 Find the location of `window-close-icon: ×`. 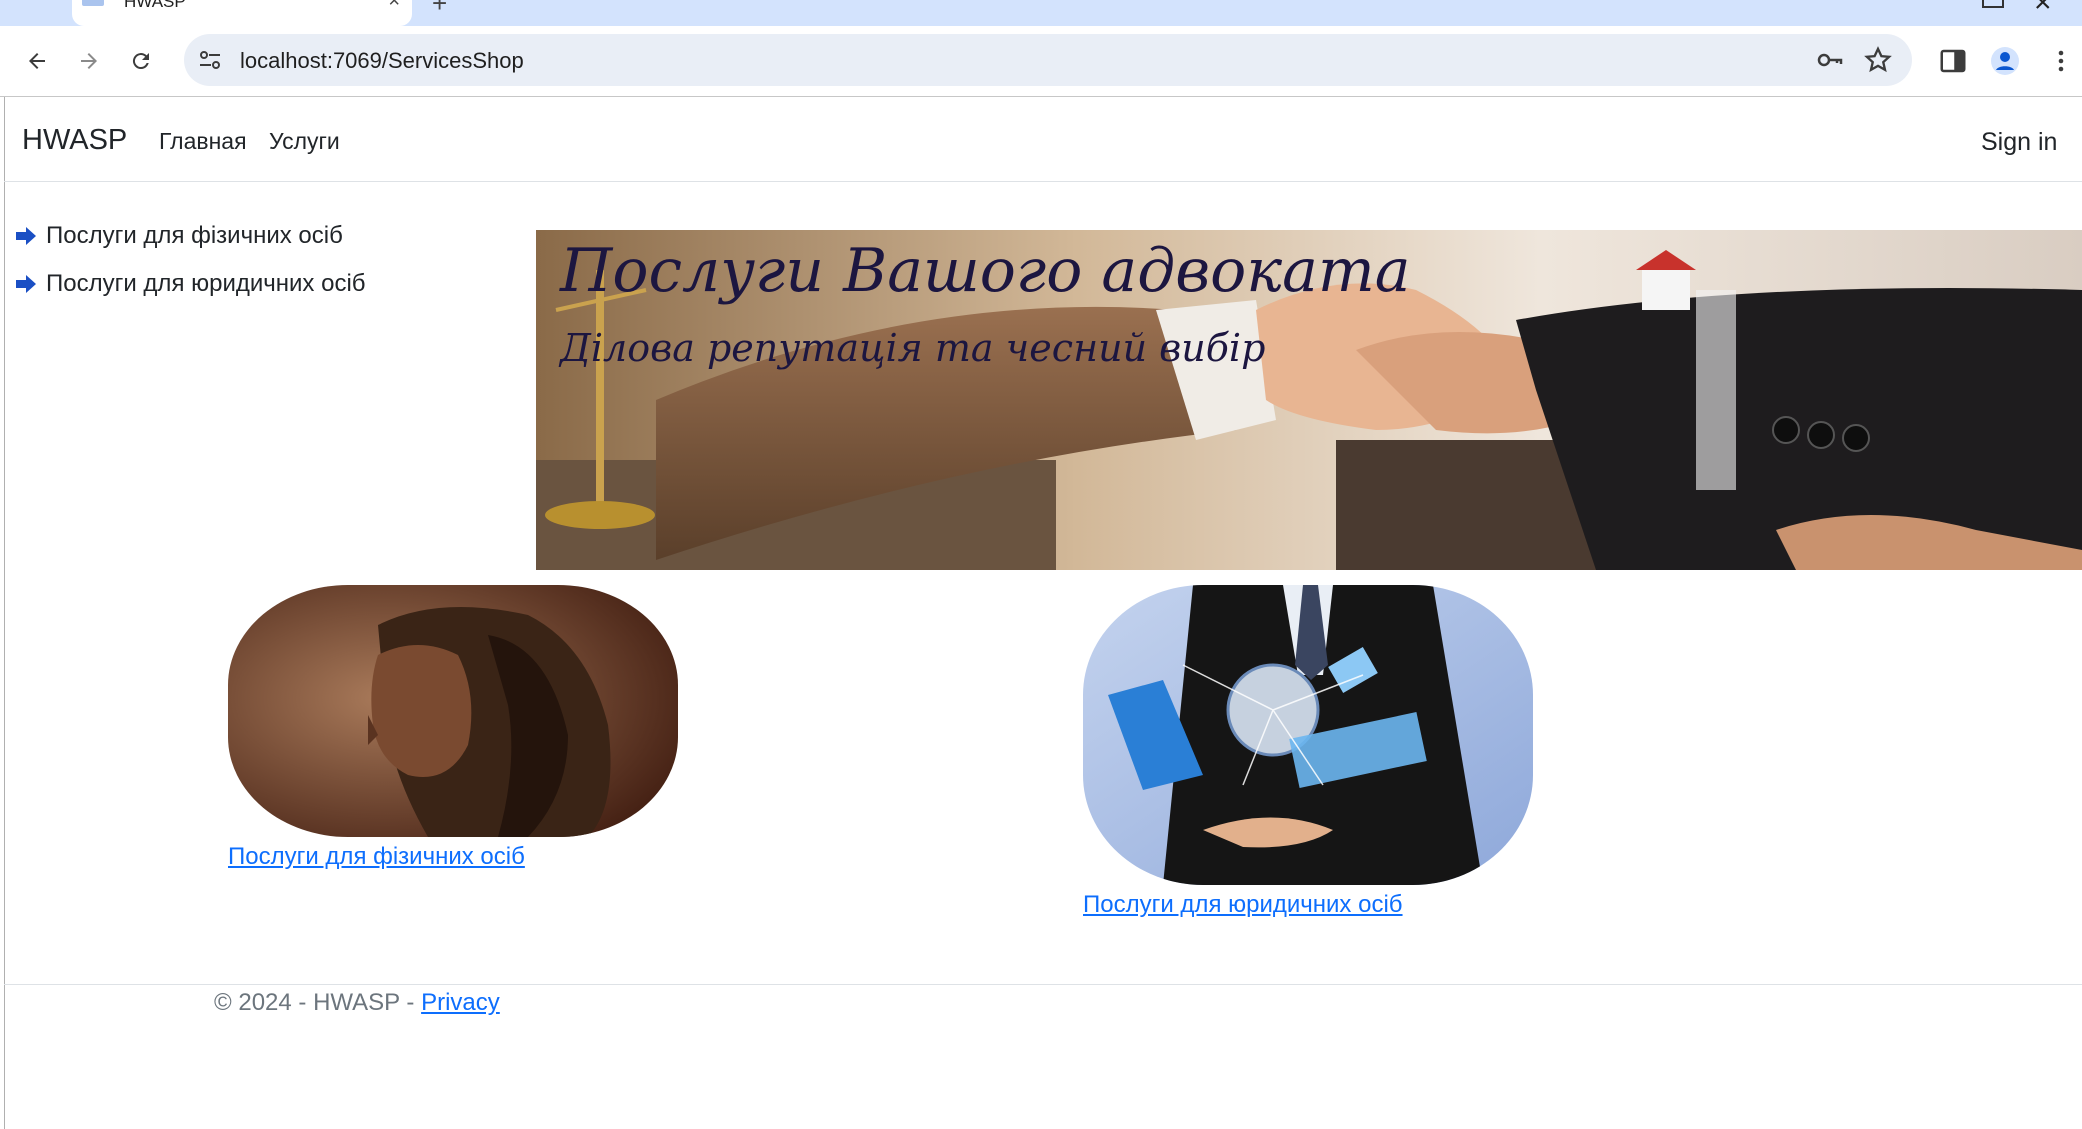

window-close-icon: × is located at coordinates (2043, 10).